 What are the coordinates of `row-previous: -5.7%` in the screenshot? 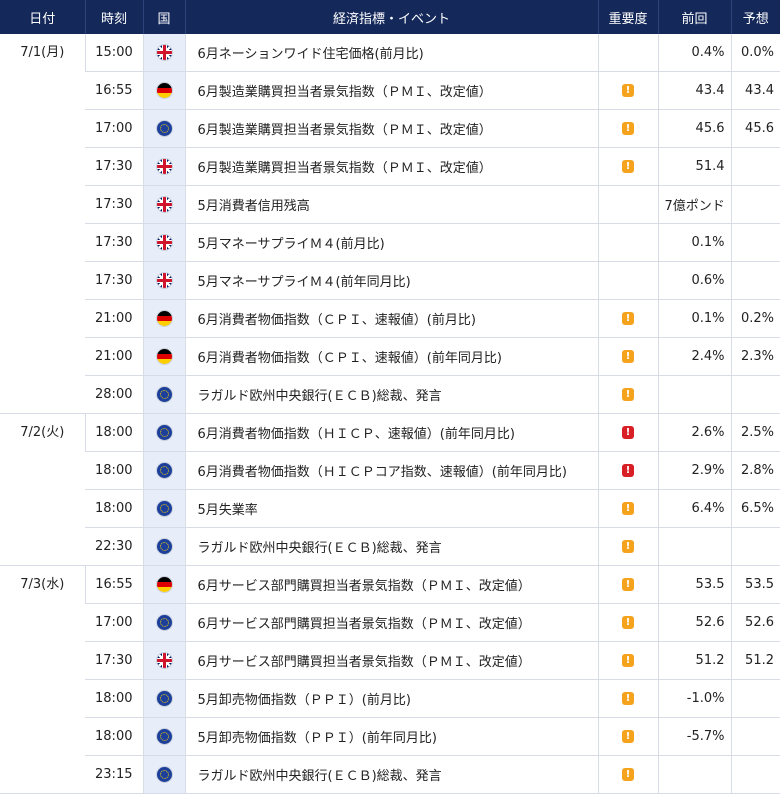 It's located at (694, 736).